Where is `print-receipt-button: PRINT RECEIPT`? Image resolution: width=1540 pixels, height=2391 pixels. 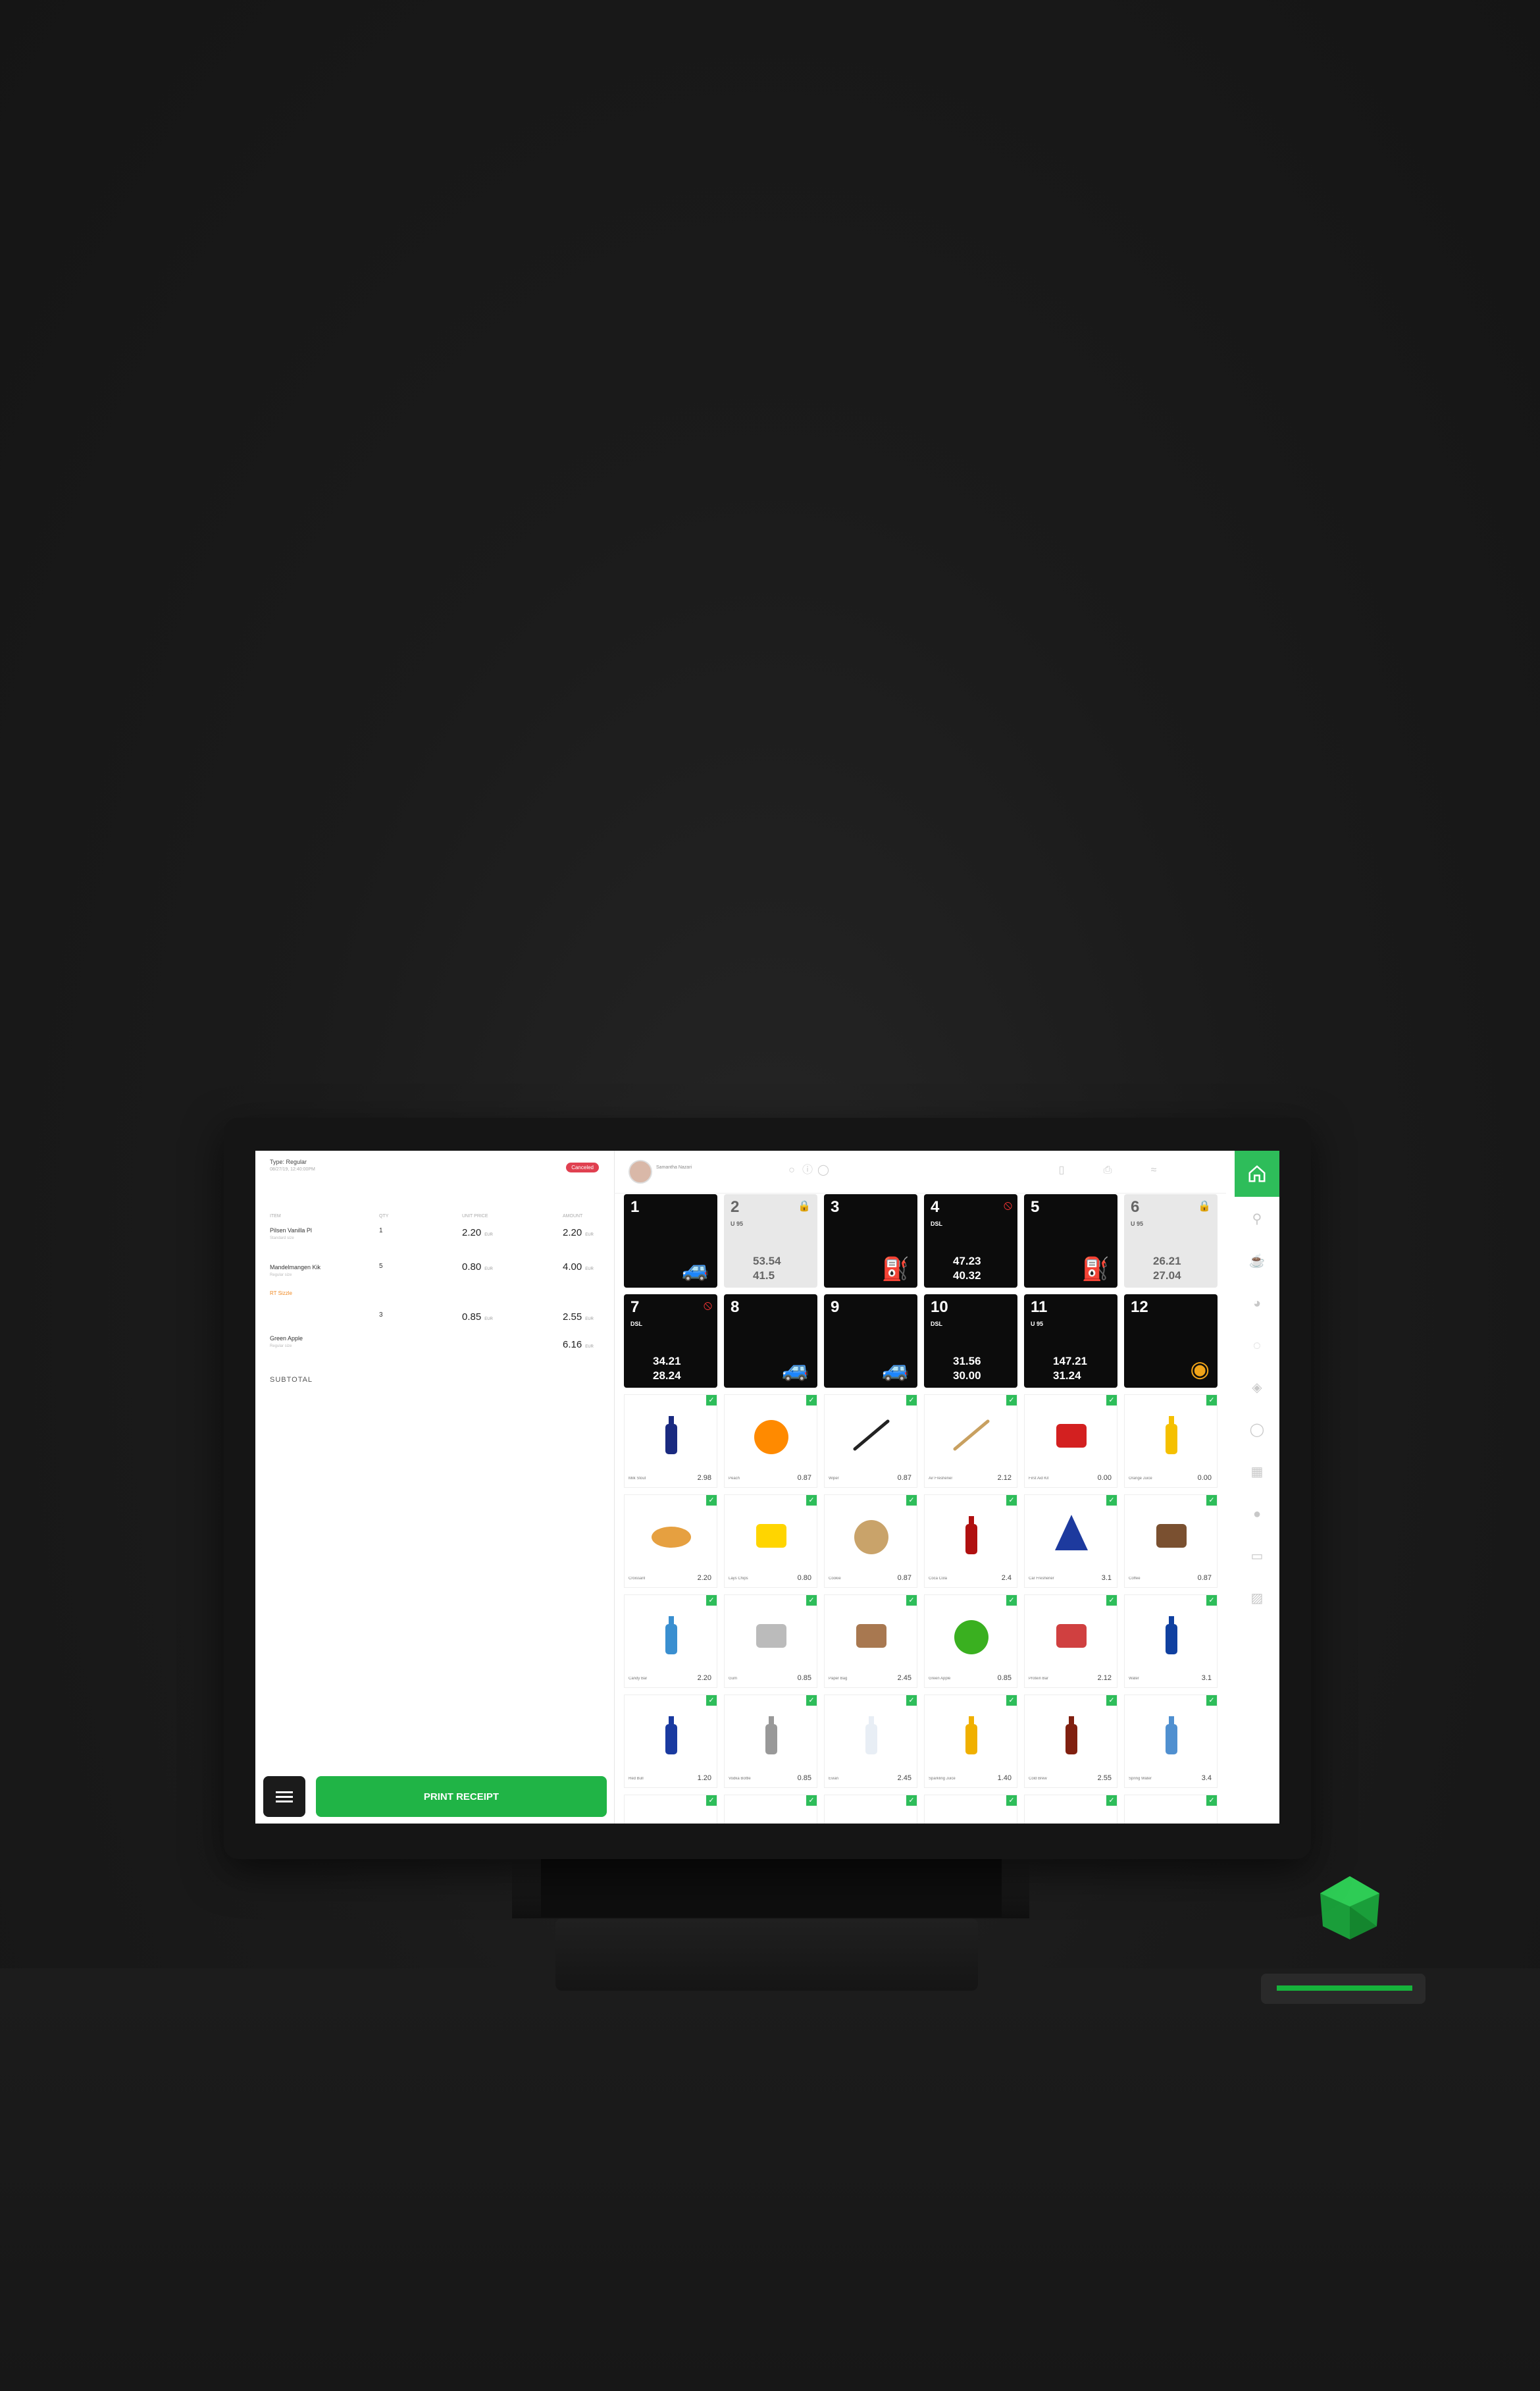
print-receipt-button: PRINT RECEIPT is located at coordinates (461, 1796).